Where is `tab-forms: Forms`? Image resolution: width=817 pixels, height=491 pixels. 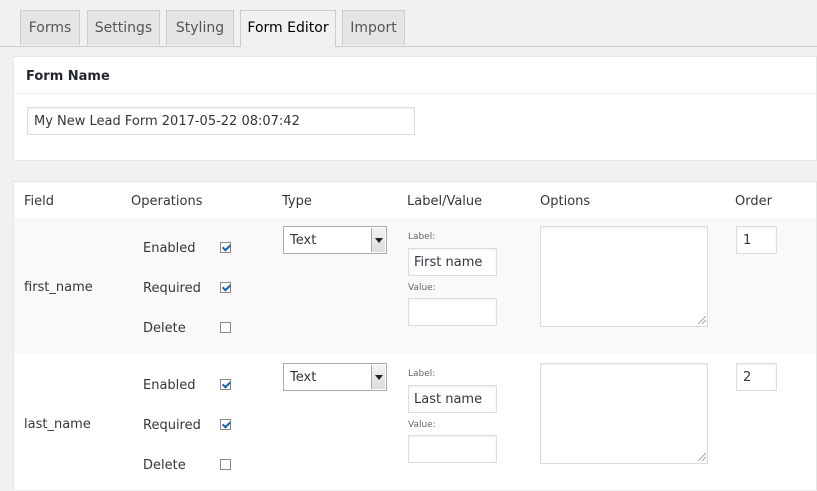 tab-forms: Forms is located at coordinates (50, 27).